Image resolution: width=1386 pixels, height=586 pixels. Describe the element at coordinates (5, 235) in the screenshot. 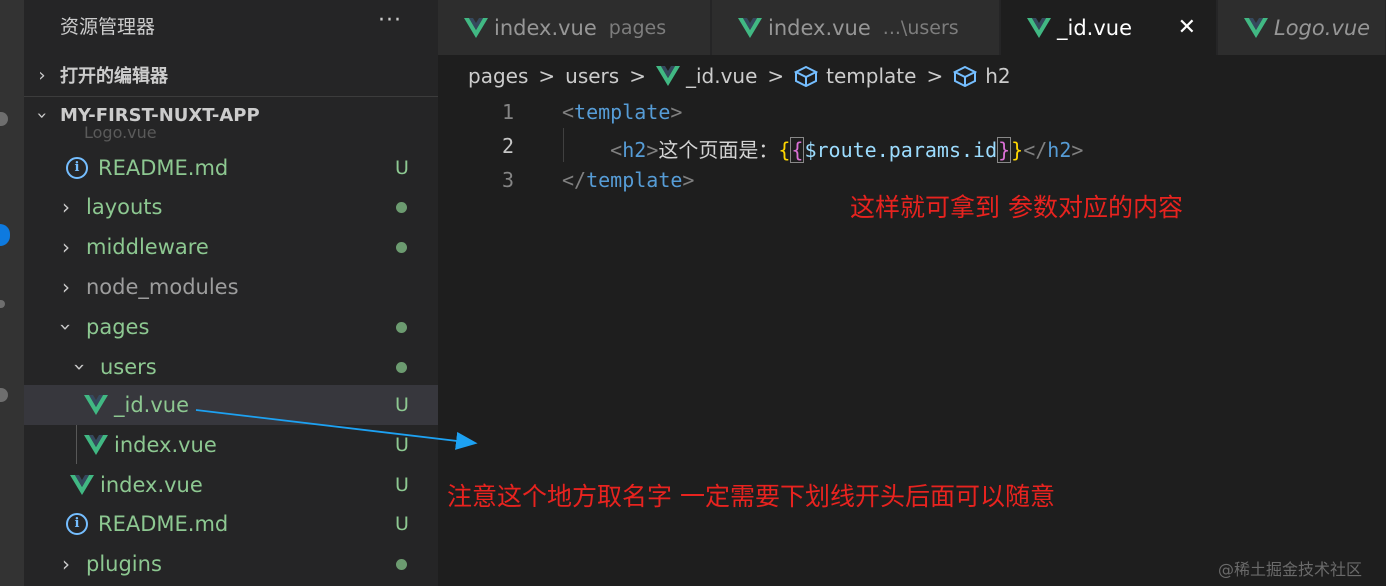

I see `activity-badge` at that location.